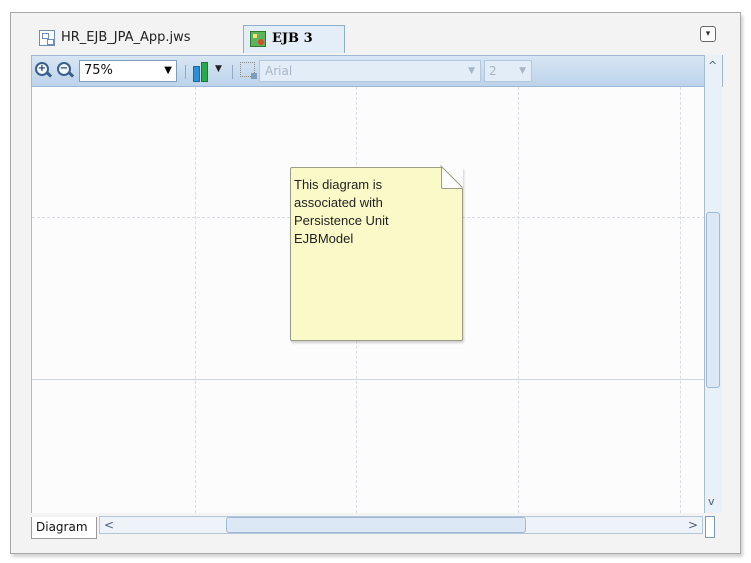 Image resolution: width=751 pixels, height=563 pixels. I want to click on diagram-toolbar: + − 75% ▼ ▼ Arial ▼ 2 ▼, so click(377, 71).